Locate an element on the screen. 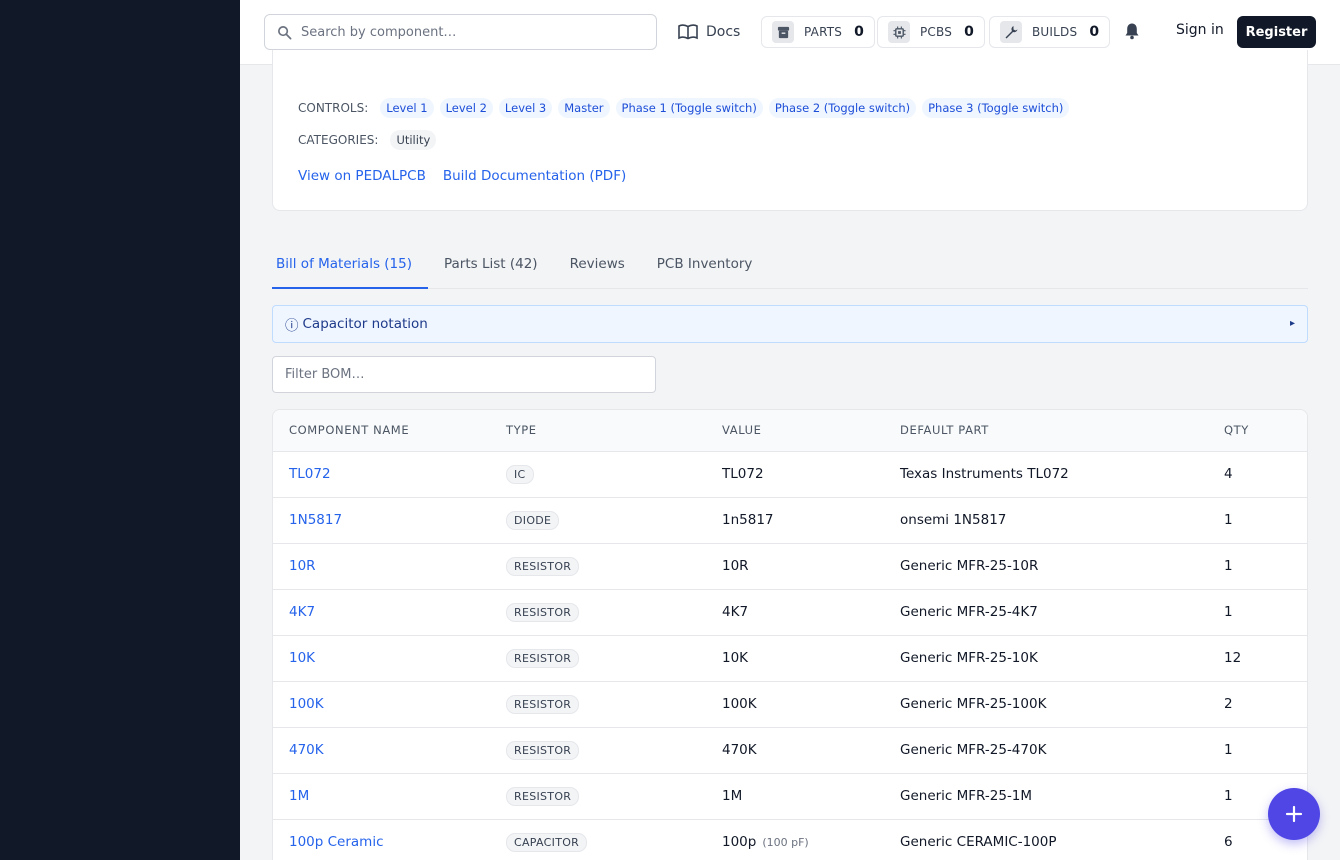  control-tag: Level 2 is located at coordinates (466, 108).